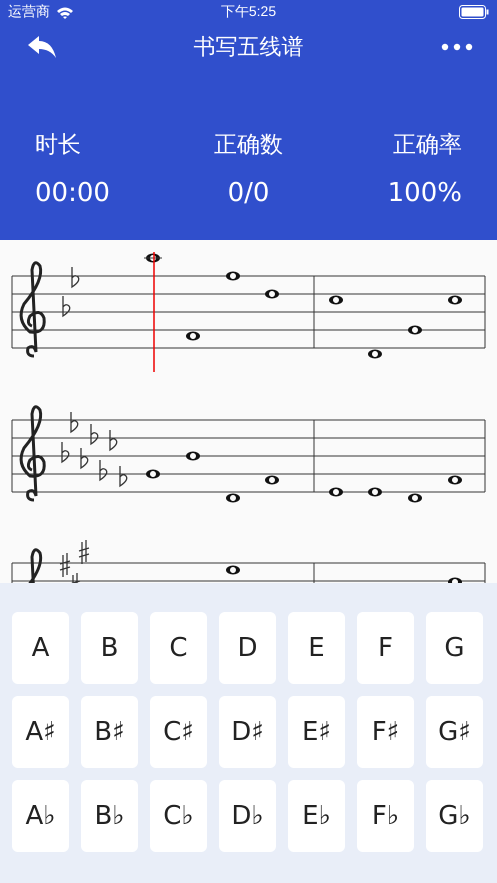 The image size is (497, 883). Describe the element at coordinates (178, 732) in the screenshot. I see `note-key: C♯` at that location.